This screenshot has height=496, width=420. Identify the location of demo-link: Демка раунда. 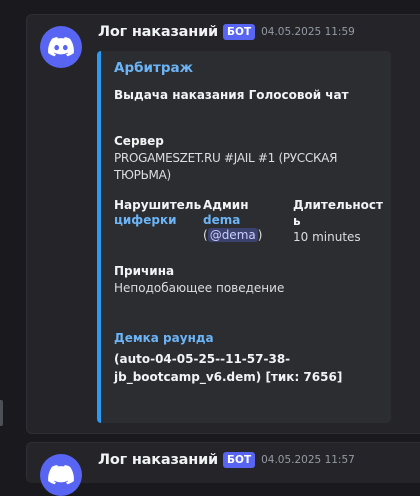
(164, 338).